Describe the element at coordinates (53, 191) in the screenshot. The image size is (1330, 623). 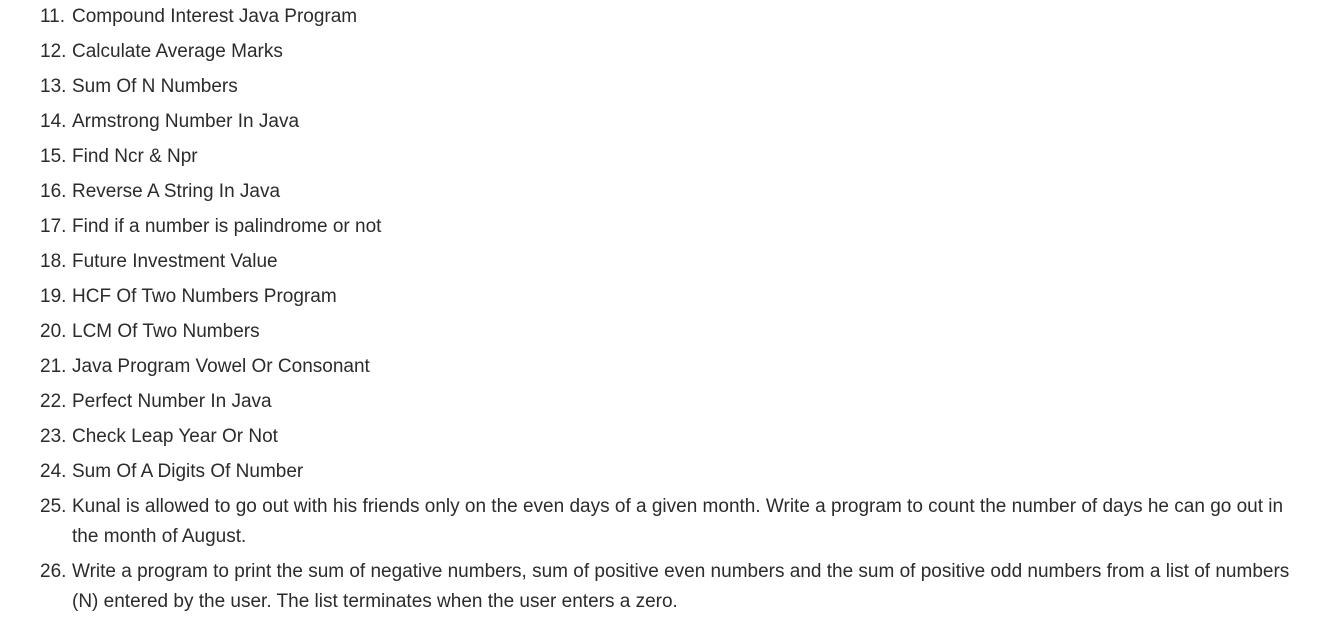
I see `item-number: 16.` at that location.